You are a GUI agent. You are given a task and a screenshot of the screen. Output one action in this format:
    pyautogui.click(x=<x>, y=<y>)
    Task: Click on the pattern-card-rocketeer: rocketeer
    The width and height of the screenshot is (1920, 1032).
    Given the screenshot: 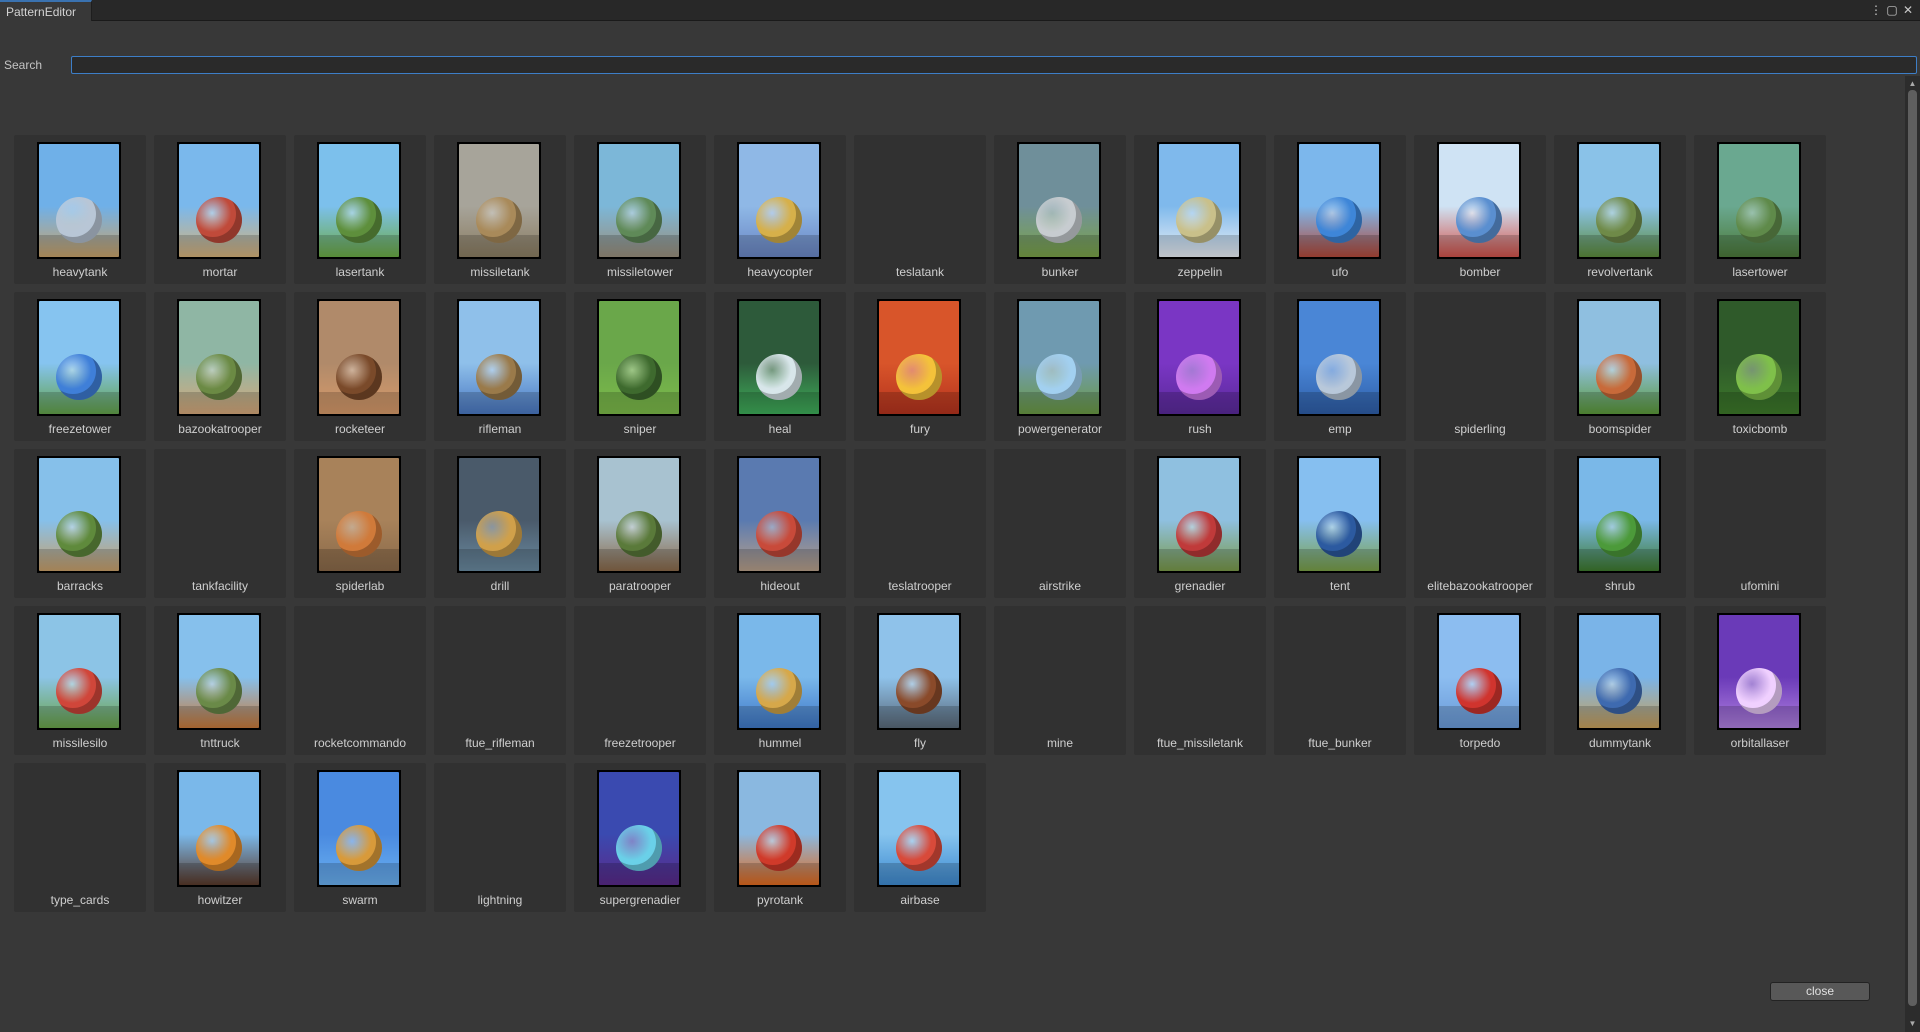 What is the action you would take?
    pyautogui.click(x=360, y=366)
    